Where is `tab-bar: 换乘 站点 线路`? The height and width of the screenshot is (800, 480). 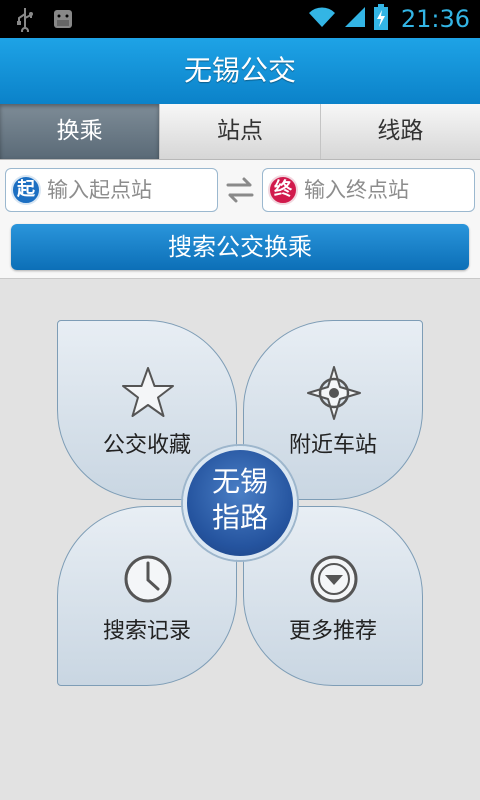 tab-bar: 换乘 站点 线路 is located at coordinates (240, 132).